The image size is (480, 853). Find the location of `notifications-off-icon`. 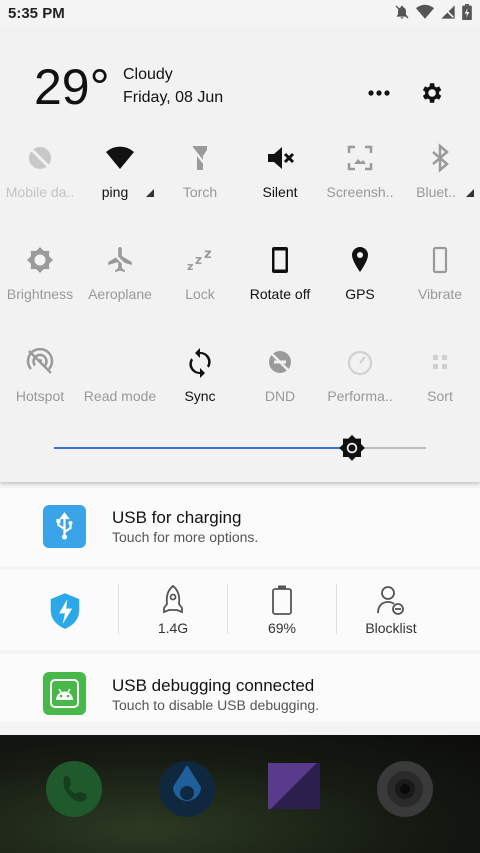

notifications-off-icon is located at coordinates (402, 12).